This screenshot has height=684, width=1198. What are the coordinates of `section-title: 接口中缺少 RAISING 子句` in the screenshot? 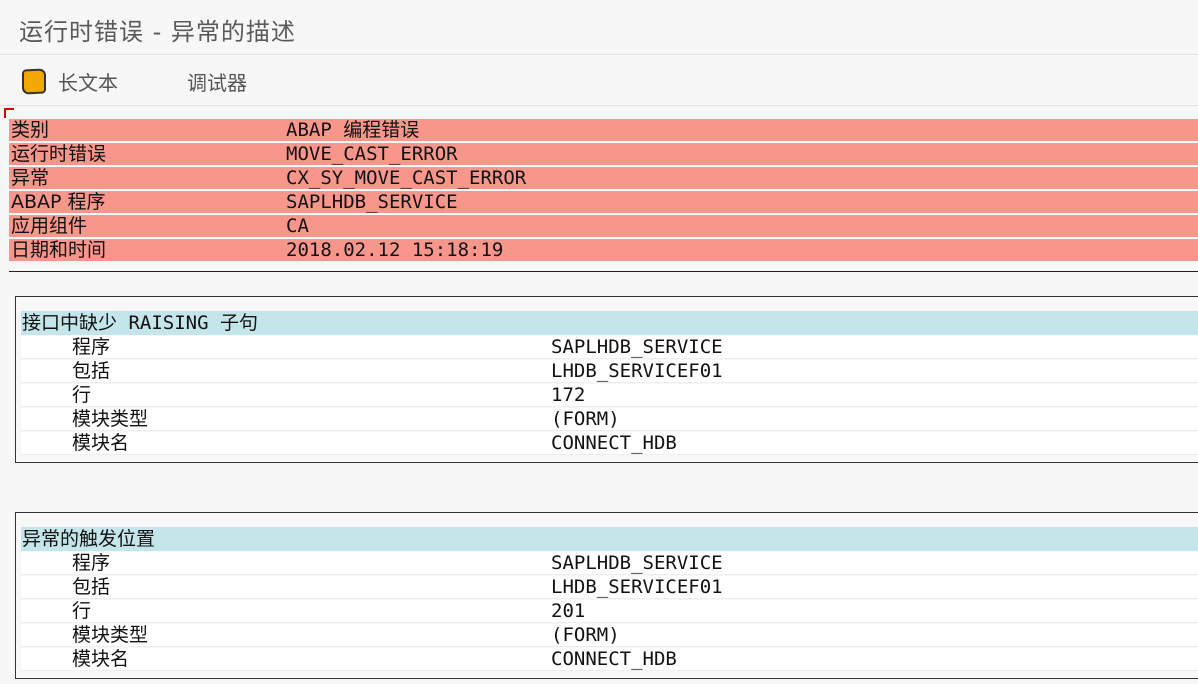 It's located at (140, 323).